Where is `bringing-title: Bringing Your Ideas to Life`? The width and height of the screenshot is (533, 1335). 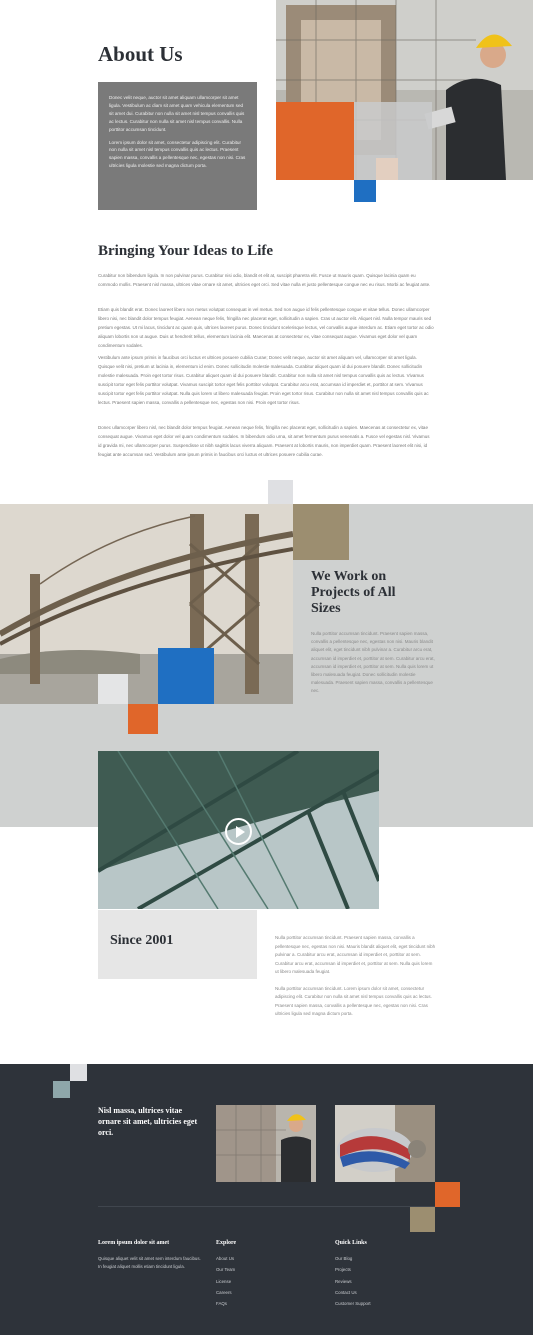 bringing-title: Bringing Your Ideas to Life is located at coordinates (186, 251).